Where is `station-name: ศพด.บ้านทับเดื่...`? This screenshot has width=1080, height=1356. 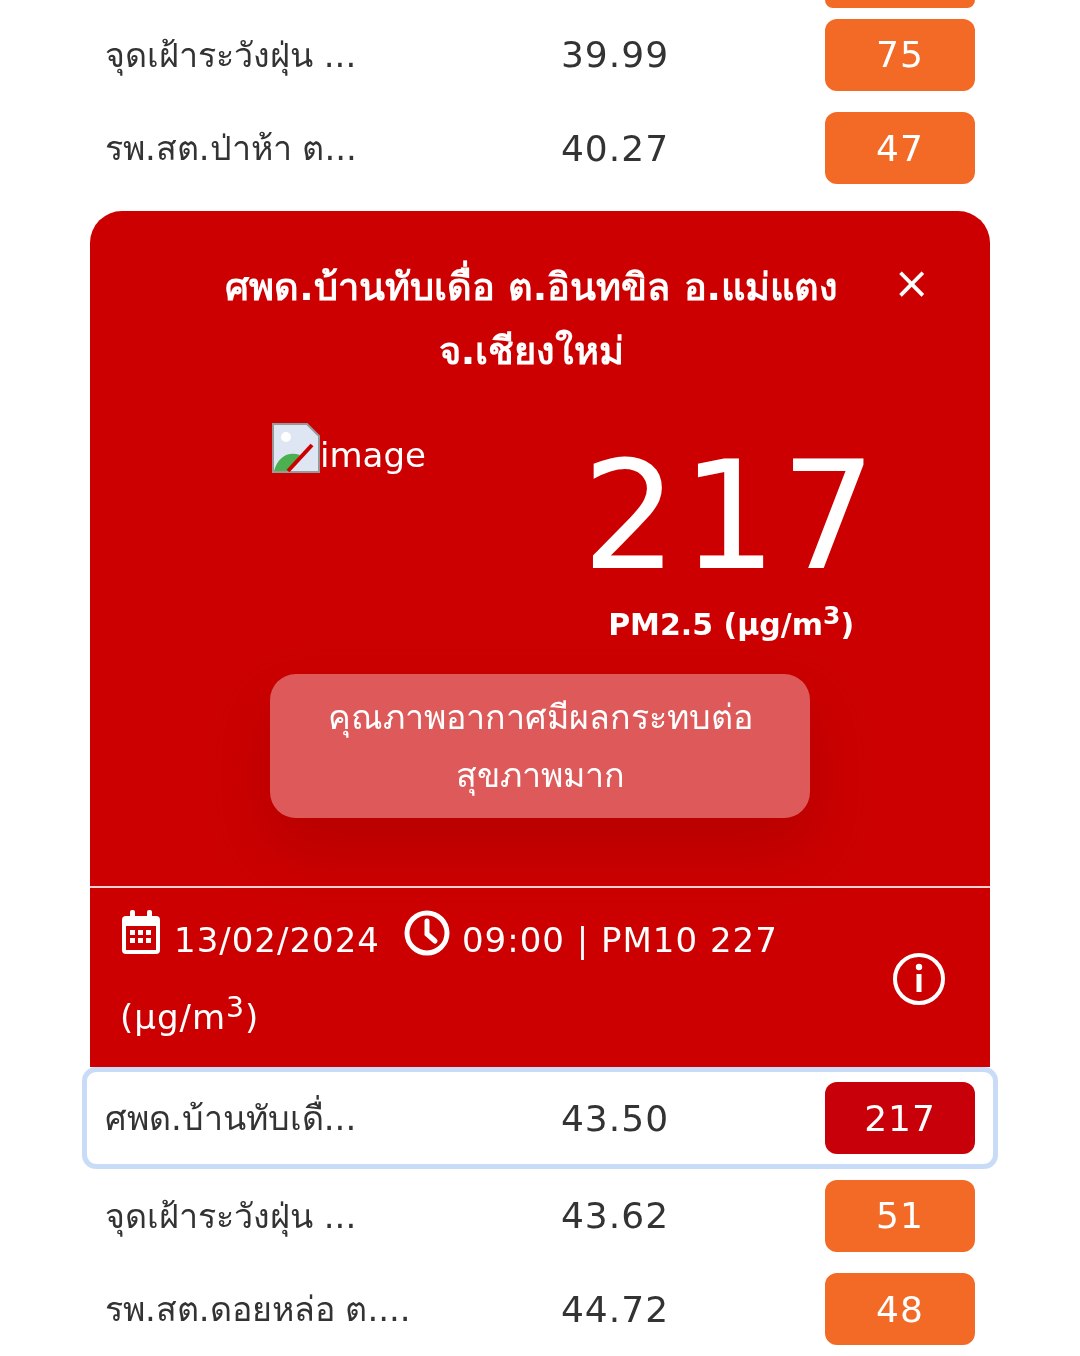 station-name: ศพด.บ้านทับเดื่... is located at coordinates (285, 1118).